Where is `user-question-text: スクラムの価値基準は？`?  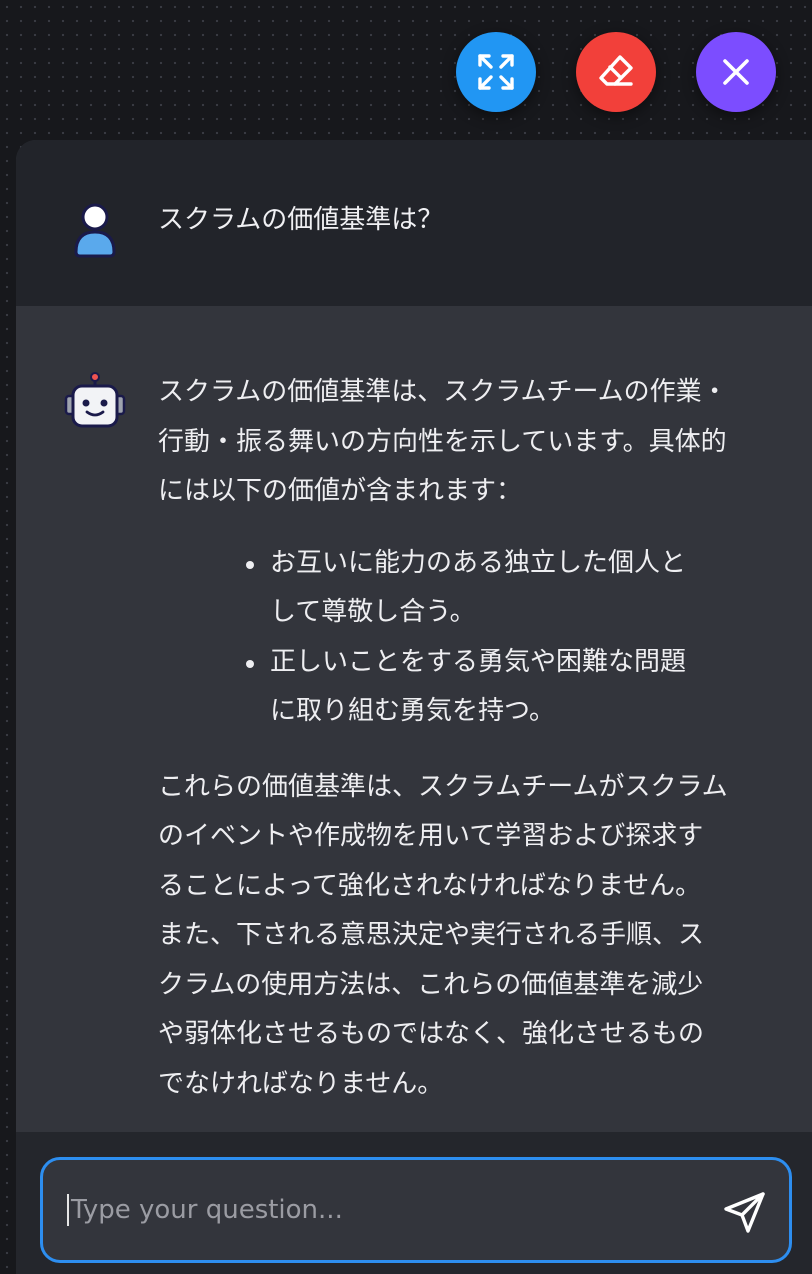
user-question-text: スクラムの価値基準は？ is located at coordinates (301, 220).